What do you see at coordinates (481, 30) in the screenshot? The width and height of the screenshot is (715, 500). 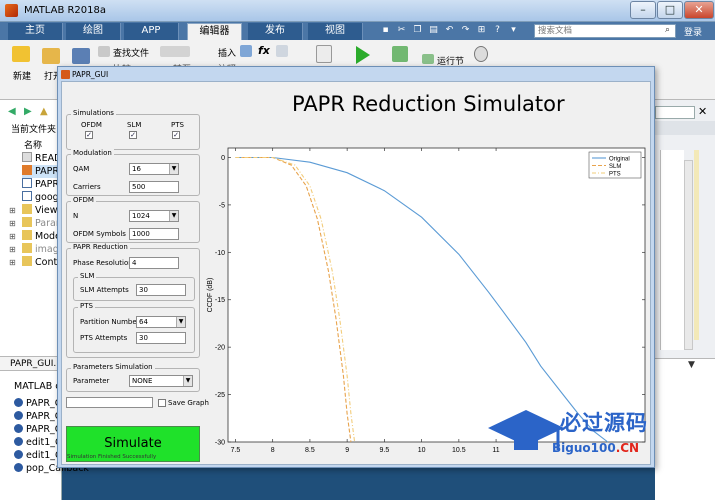 I see `switch-windows-icon: ⊞` at bounding box center [481, 30].